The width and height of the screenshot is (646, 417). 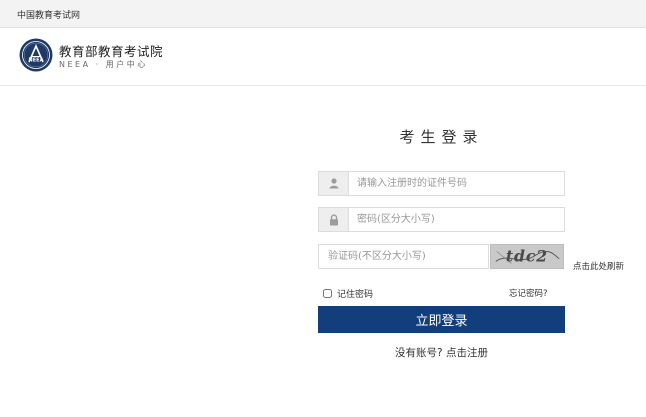 What do you see at coordinates (323, 57) in the screenshot?
I see `site-header: NEEA 教育部教育考试院 NEEA · 用户中心` at bounding box center [323, 57].